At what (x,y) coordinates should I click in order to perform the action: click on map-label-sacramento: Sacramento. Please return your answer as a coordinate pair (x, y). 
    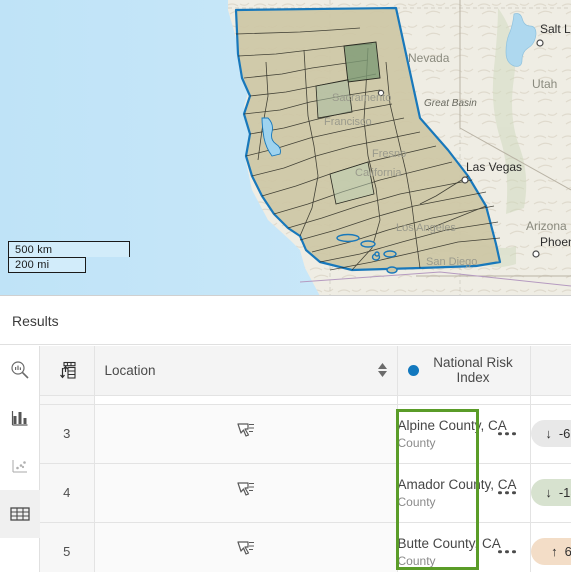
    Looking at the image, I should click on (361, 98).